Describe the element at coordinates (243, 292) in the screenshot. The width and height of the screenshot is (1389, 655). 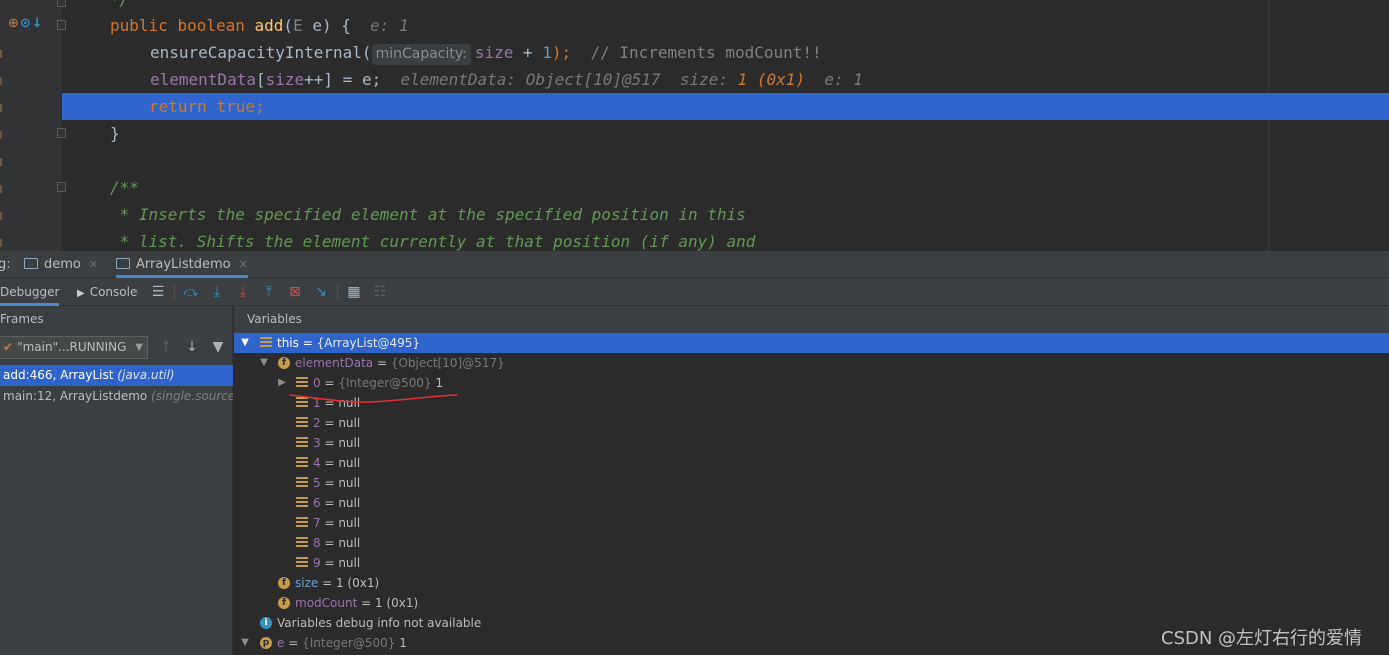
I see `step-into-icon: ⤓` at that location.